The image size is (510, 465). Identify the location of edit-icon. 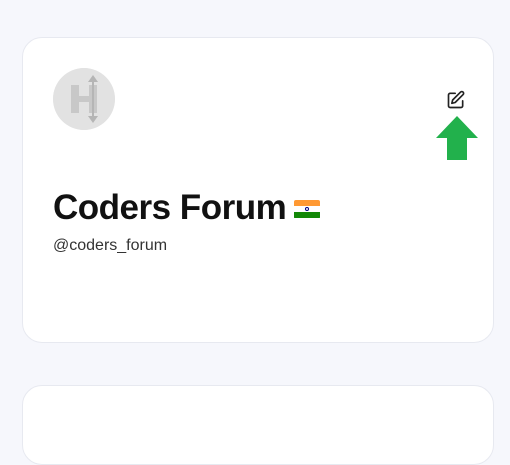
(456, 100).